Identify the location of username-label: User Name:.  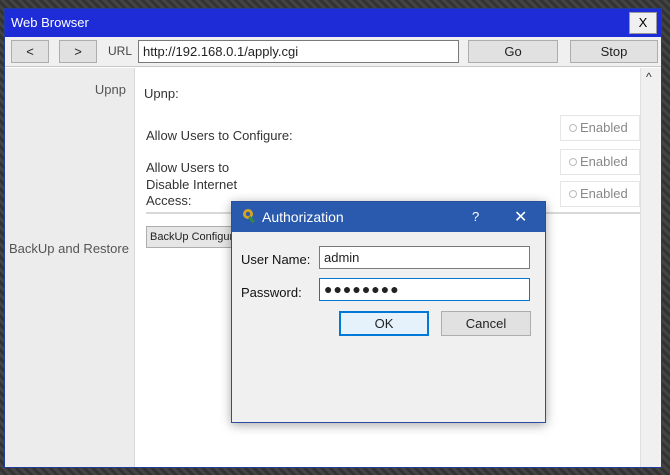
(276, 259).